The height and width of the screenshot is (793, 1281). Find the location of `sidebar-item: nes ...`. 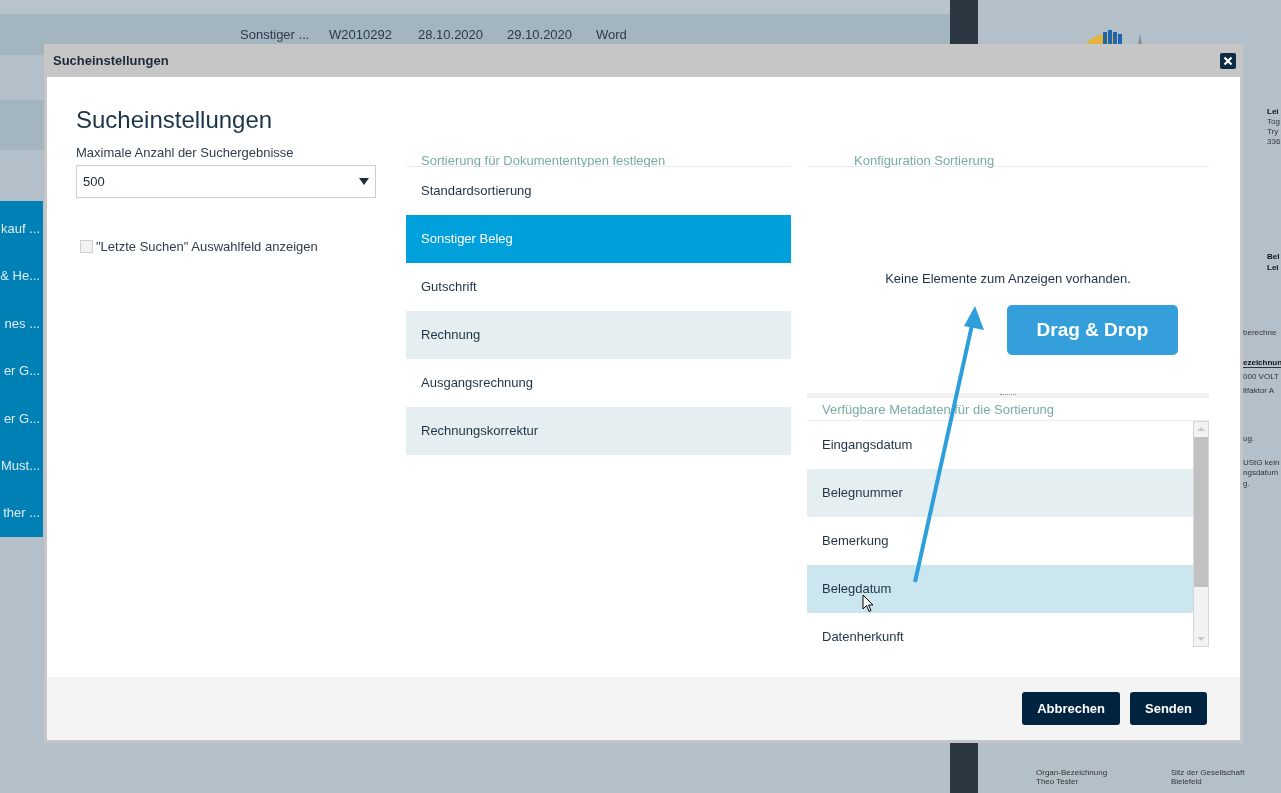

sidebar-item: nes ... is located at coordinates (22, 323).